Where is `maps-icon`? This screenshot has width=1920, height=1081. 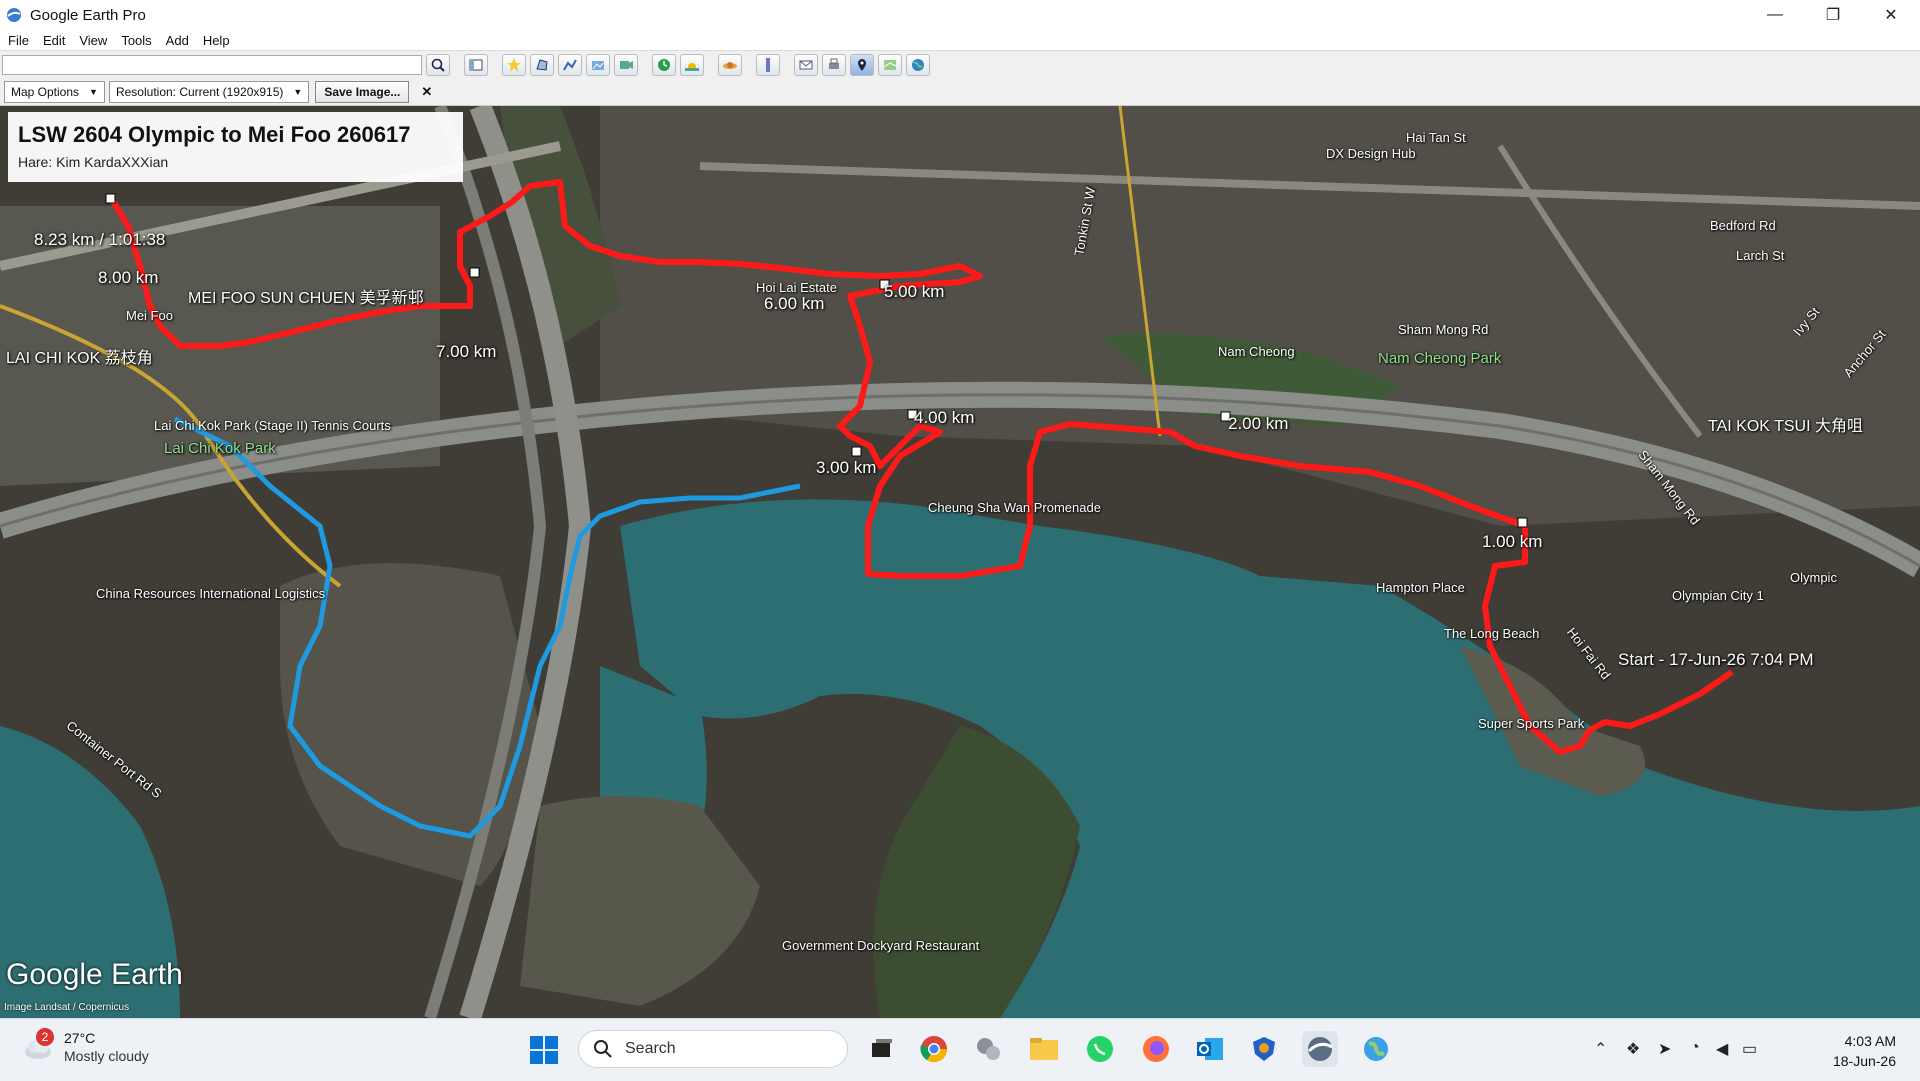
maps-icon is located at coordinates (890, 64).